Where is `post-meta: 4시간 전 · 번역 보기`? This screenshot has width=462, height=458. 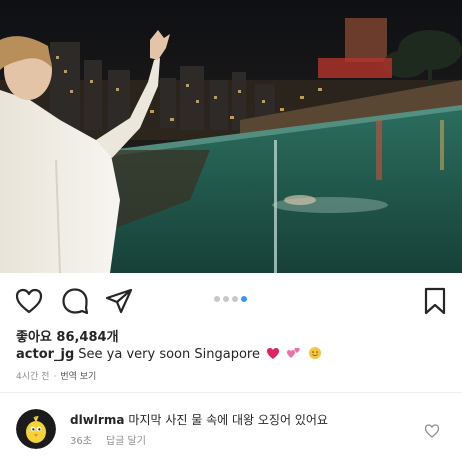
post-meta: 4시간 전 · 번역 보기 is located at coordinates (56, 375).